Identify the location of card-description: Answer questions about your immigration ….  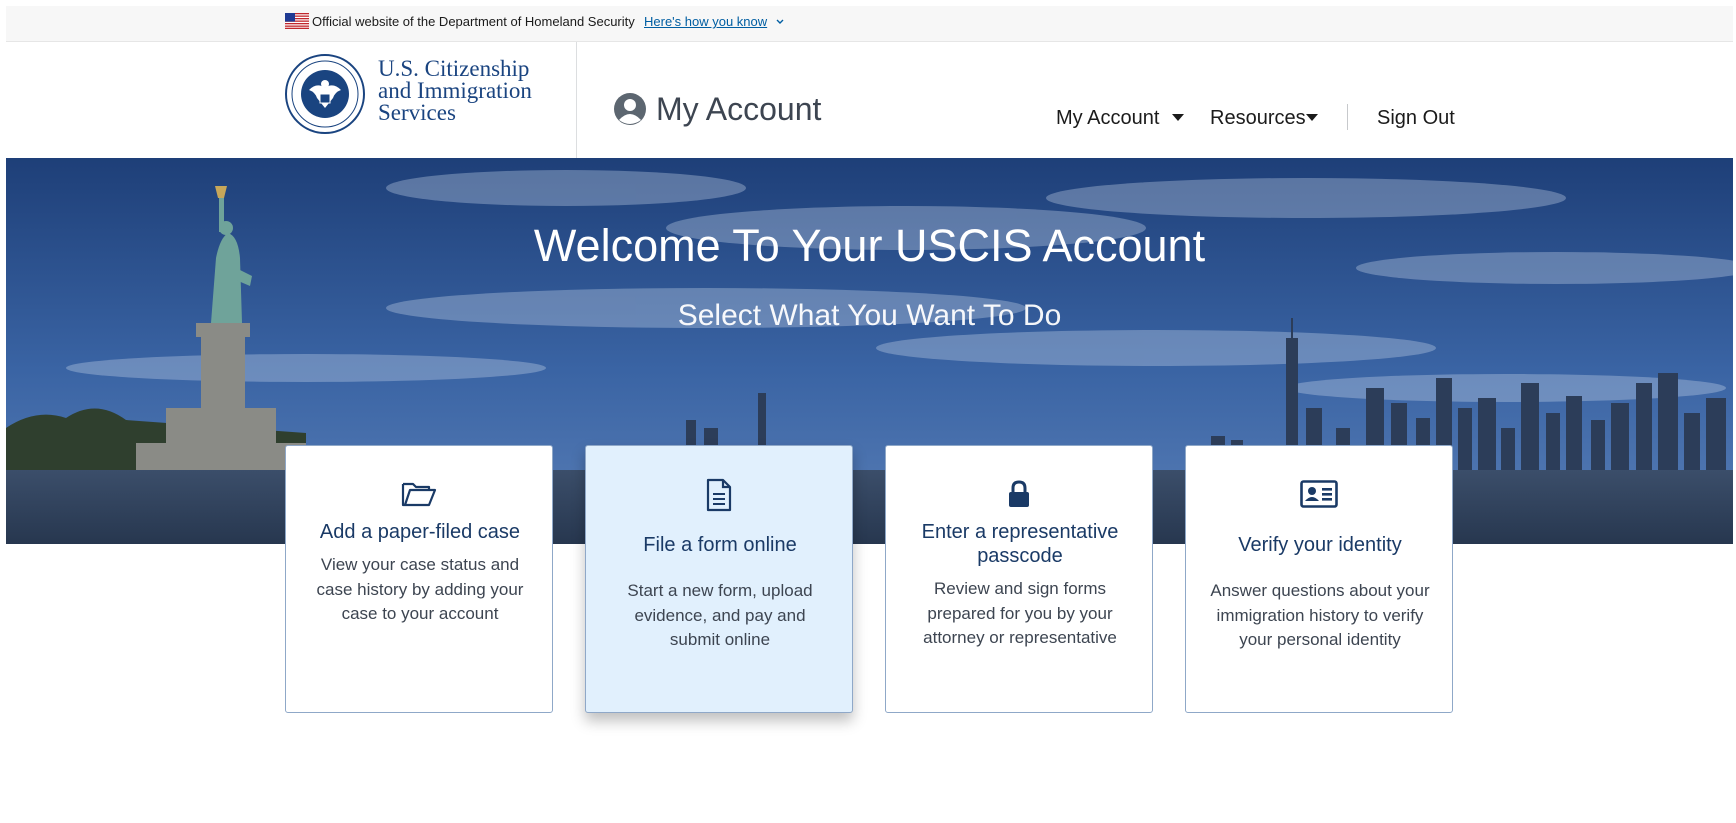
(1320, 615).